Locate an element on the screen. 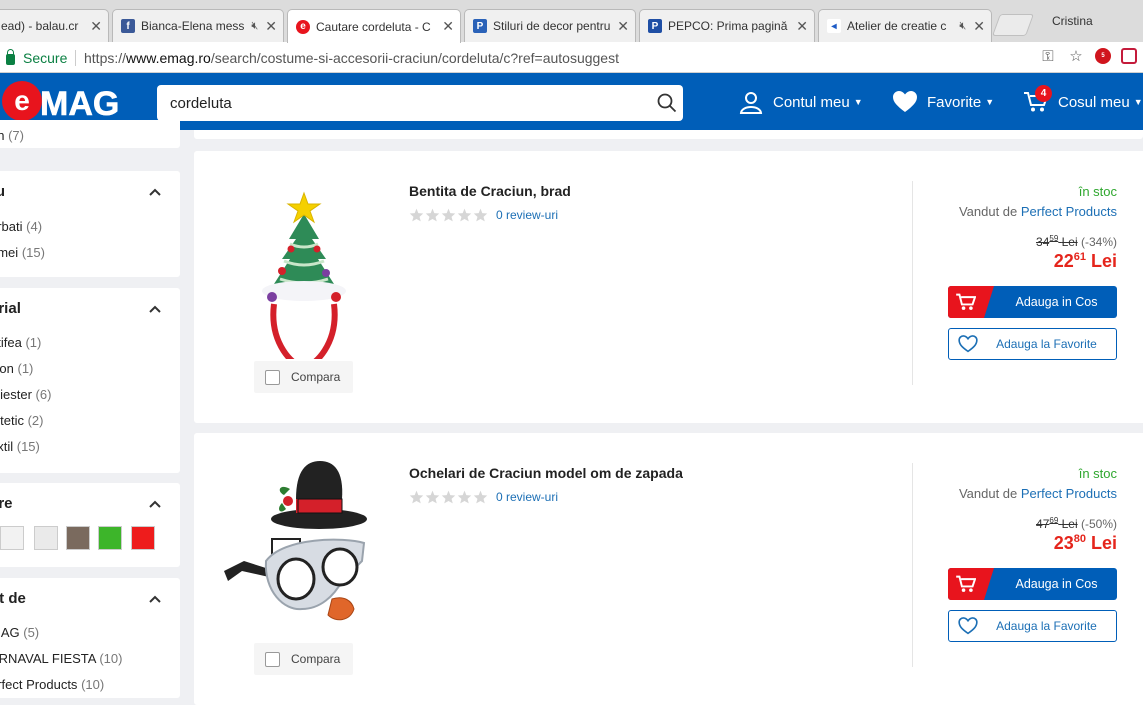 This screenshot has height=705, width=1143. old-price-dec: 69 is located at coordinates (1054, 520).